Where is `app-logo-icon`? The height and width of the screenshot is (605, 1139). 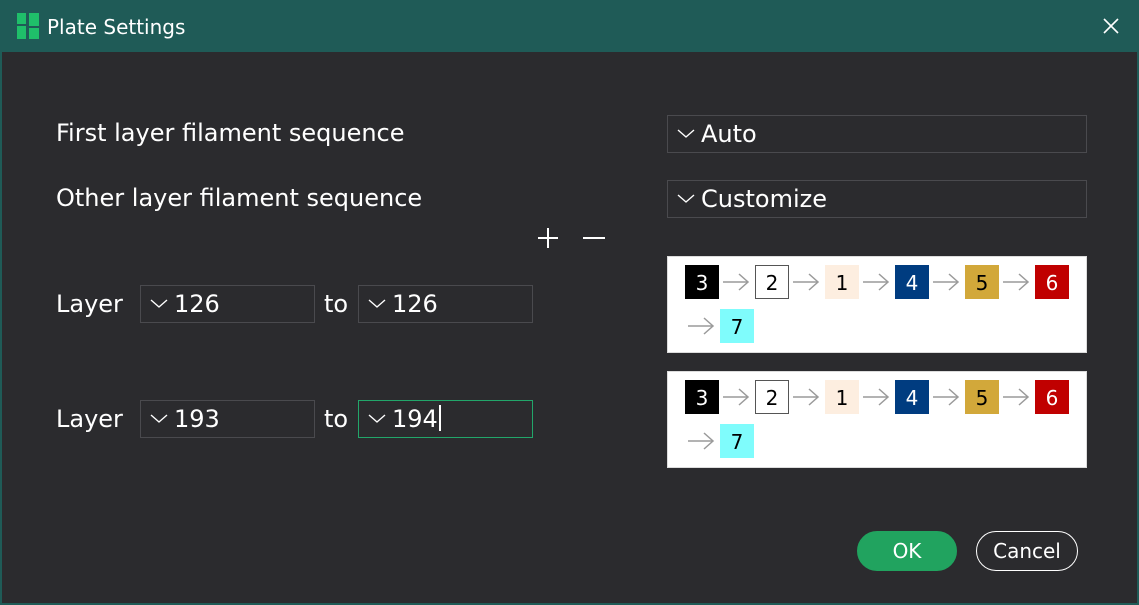 app-logo-icon is located at coordinates (28, 26).